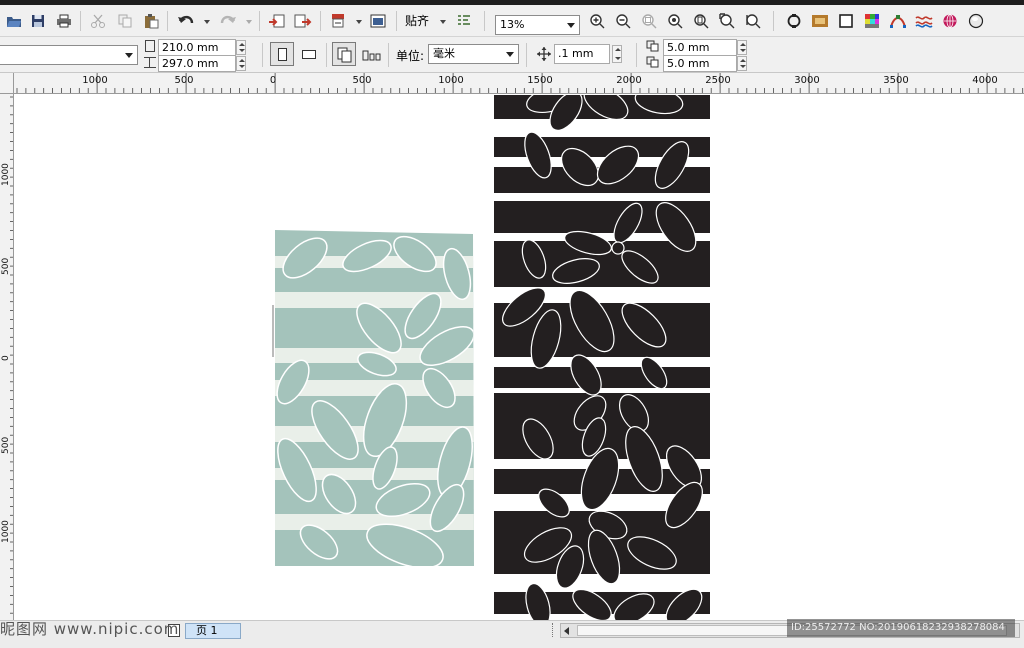 The height and width of the screenshot is (648, 1024). I want to click on vertical-ruler: 1000 500 0 500 1000, so click(7, 357).